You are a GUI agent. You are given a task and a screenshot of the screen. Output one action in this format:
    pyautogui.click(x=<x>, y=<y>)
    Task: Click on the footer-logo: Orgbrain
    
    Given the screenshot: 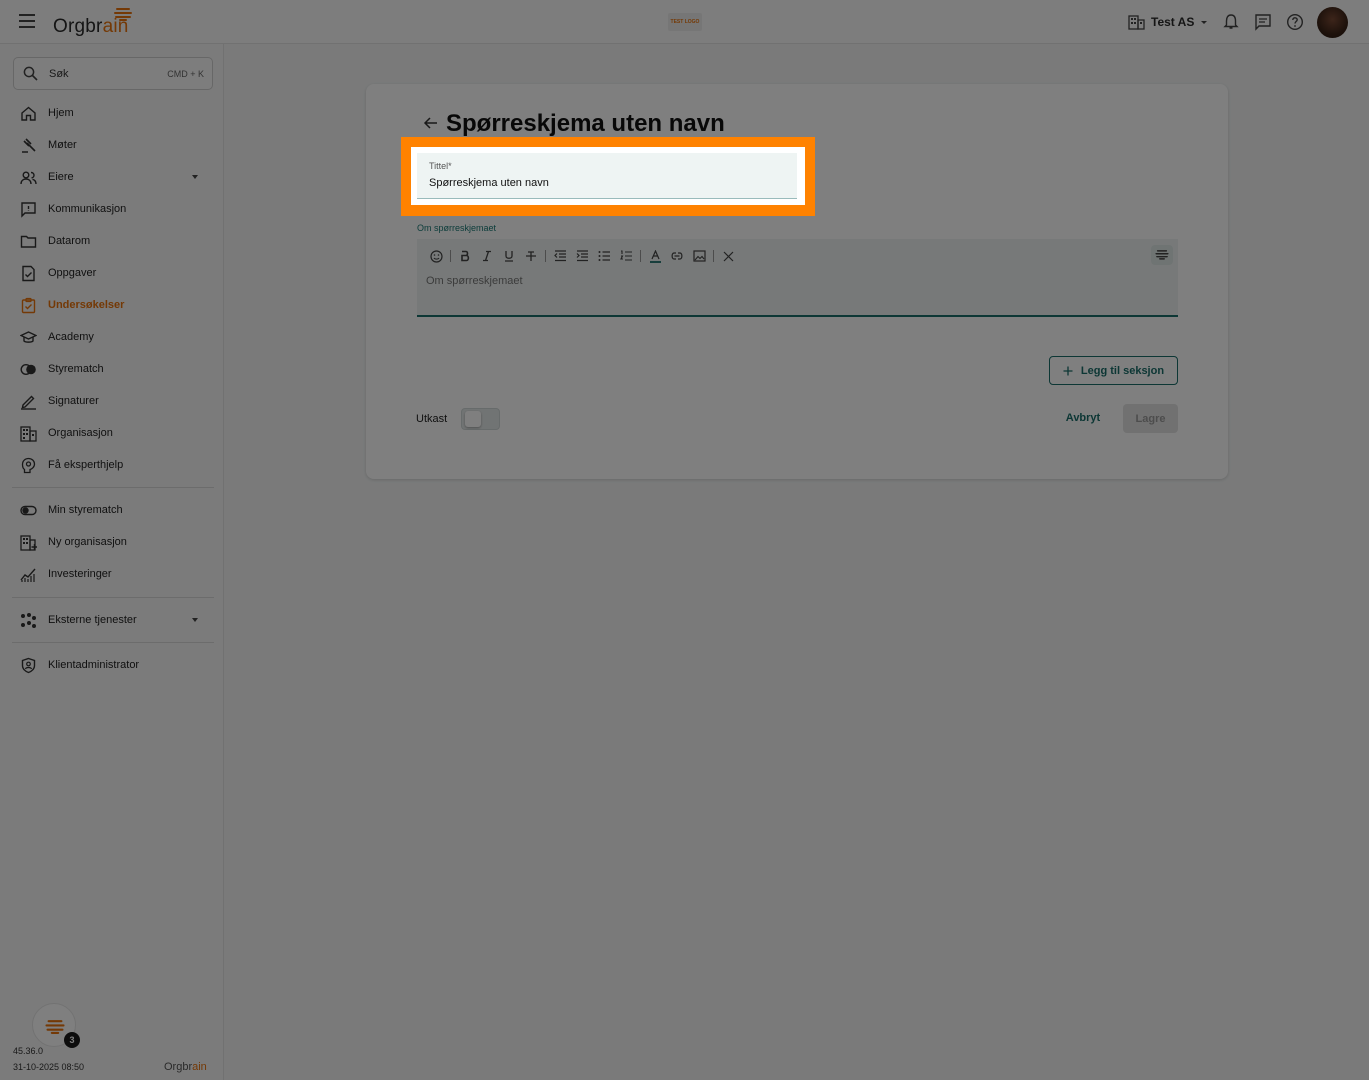 What is the action you would take?
    pyautogui.click(x=185, y=1067)
    